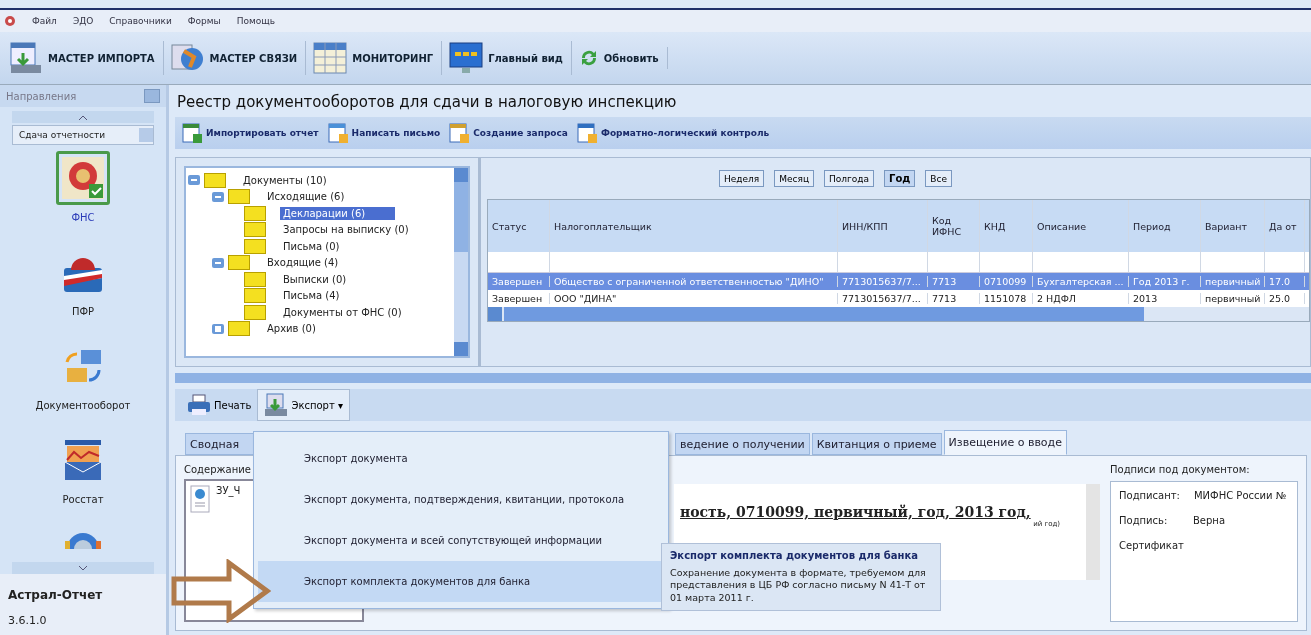 Image resolution: width=1311 pixels, height=635 pixels. What do you see at coordinates (41, 96) in the screenshot?
I see `sidebar-header: Направления` at bounding box center [41, 96].